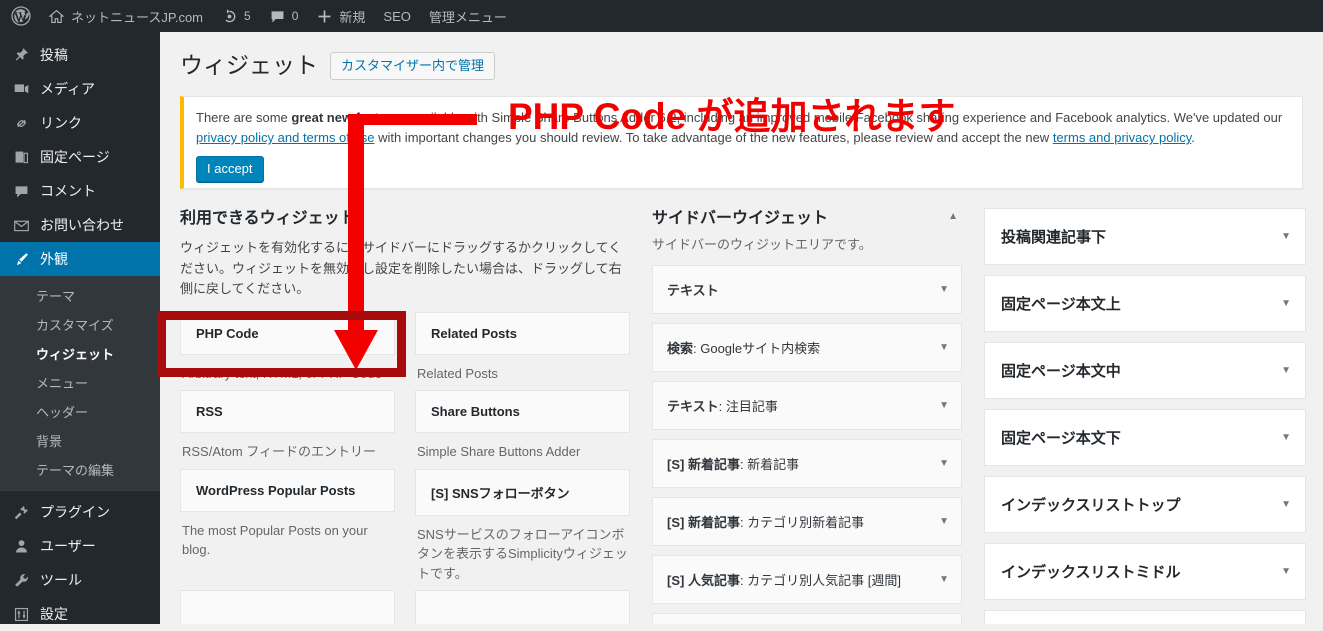 Image resolution: width=1323 pixels, height=631 pixels. What do you see at coordinates (80, 295) in the screenshot?
I see `submenu-item-themes: テーマ` at bounding box center [80, 295].